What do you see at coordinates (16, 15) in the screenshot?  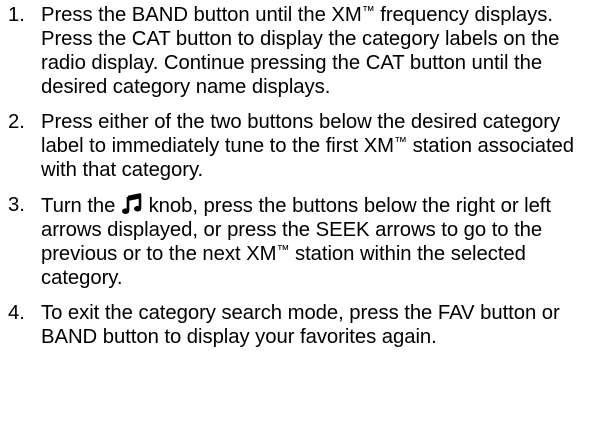 I see `step-number: 1.` at bounding box center [16, 15].